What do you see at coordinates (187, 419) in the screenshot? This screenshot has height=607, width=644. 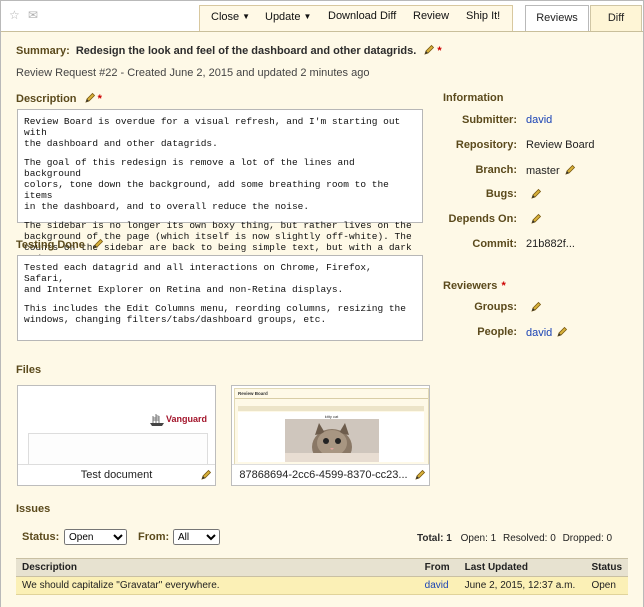 I see `vanguard-brand: Vanguard` at bounding box center [187, 419].